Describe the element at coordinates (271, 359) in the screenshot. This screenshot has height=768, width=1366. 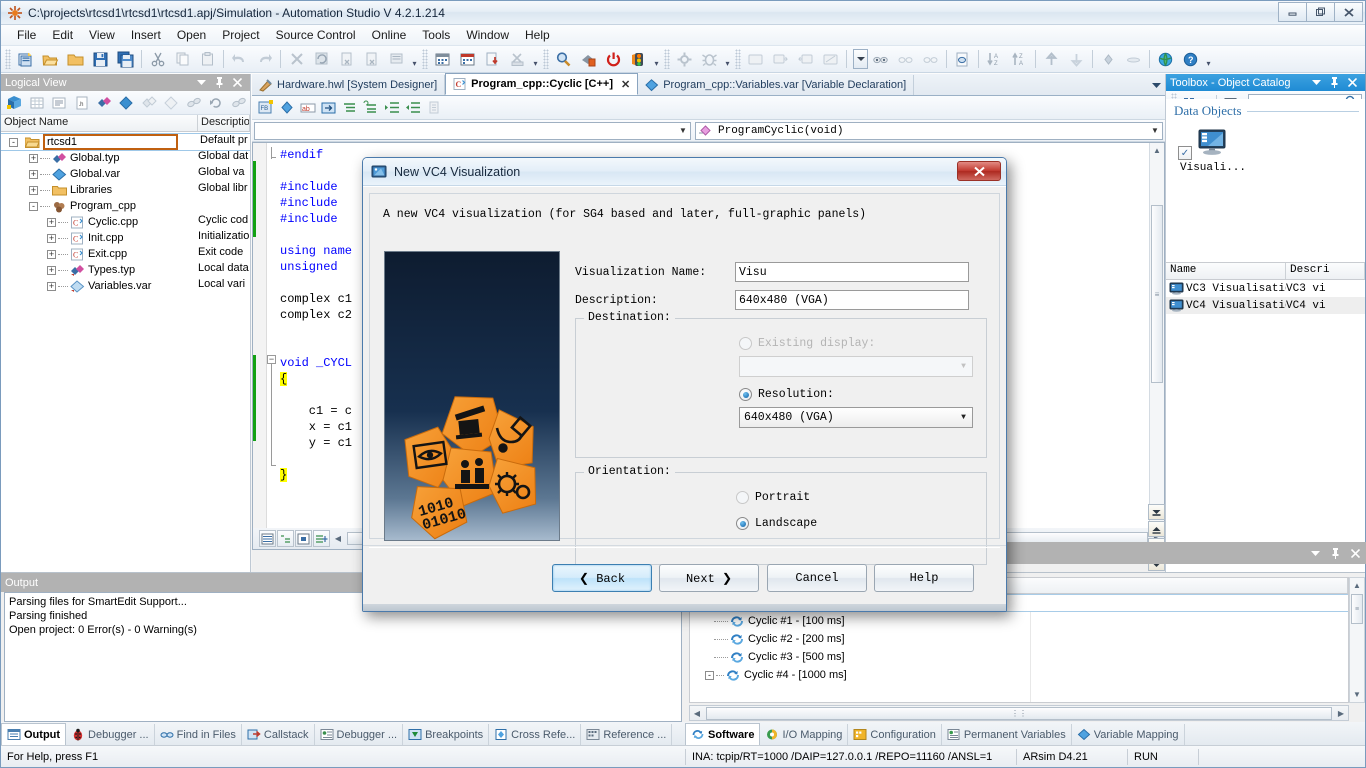
I see `fold-toggle-icon: −` at that location.